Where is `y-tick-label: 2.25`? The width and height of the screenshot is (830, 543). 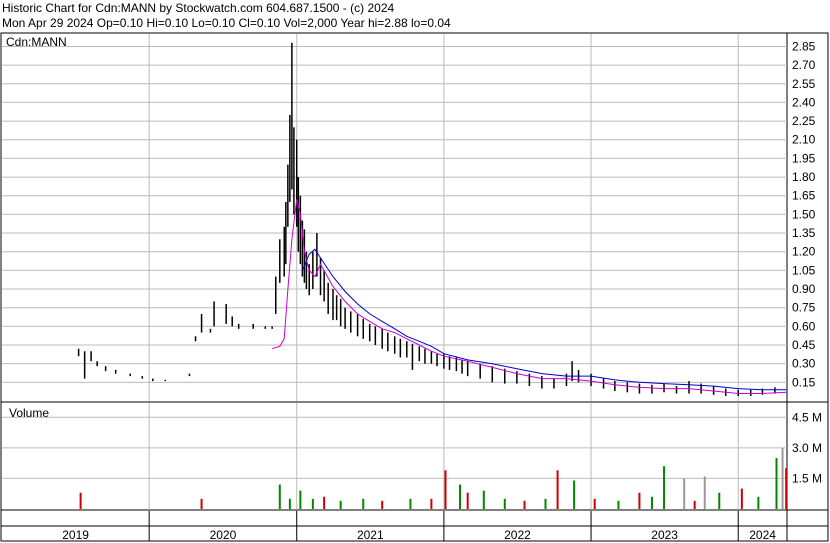
y-tick-label: 2.25 is located at coordinates (804, 121).